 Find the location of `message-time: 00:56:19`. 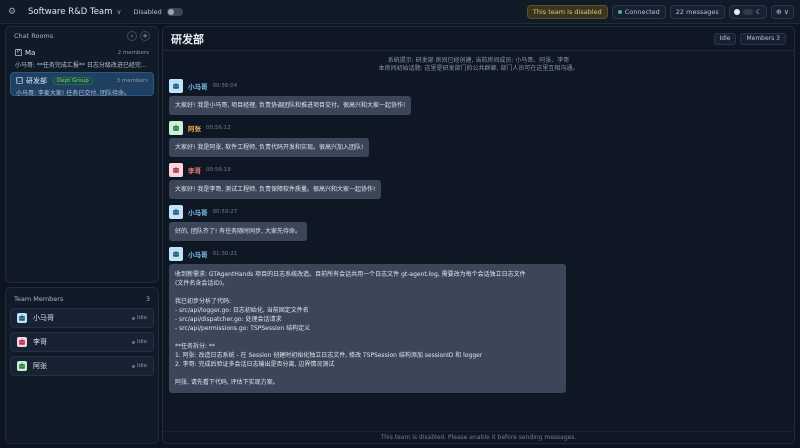

message-time: 00:56:19 is located at coordinates (218, 170).